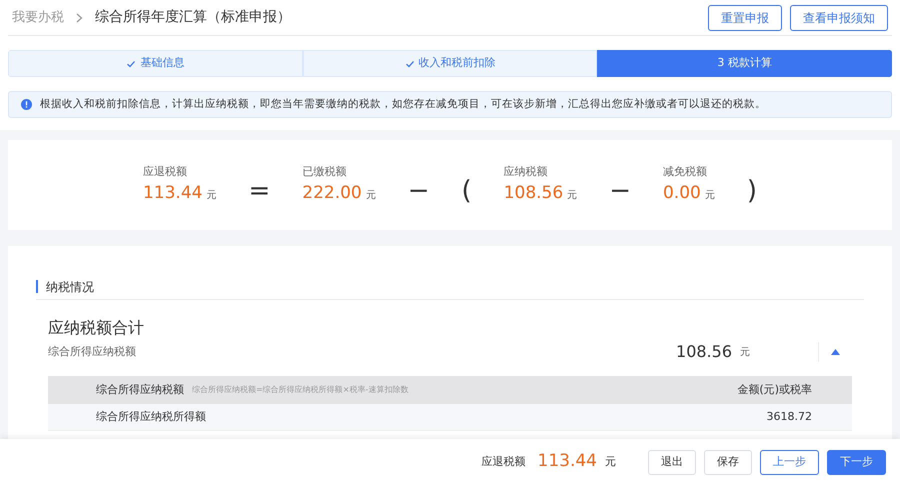 This screenshot has height=485, width=900. Describe the element at coordinates (79, 17) in the screenshot. I see `chevron-right-icon` at that location.